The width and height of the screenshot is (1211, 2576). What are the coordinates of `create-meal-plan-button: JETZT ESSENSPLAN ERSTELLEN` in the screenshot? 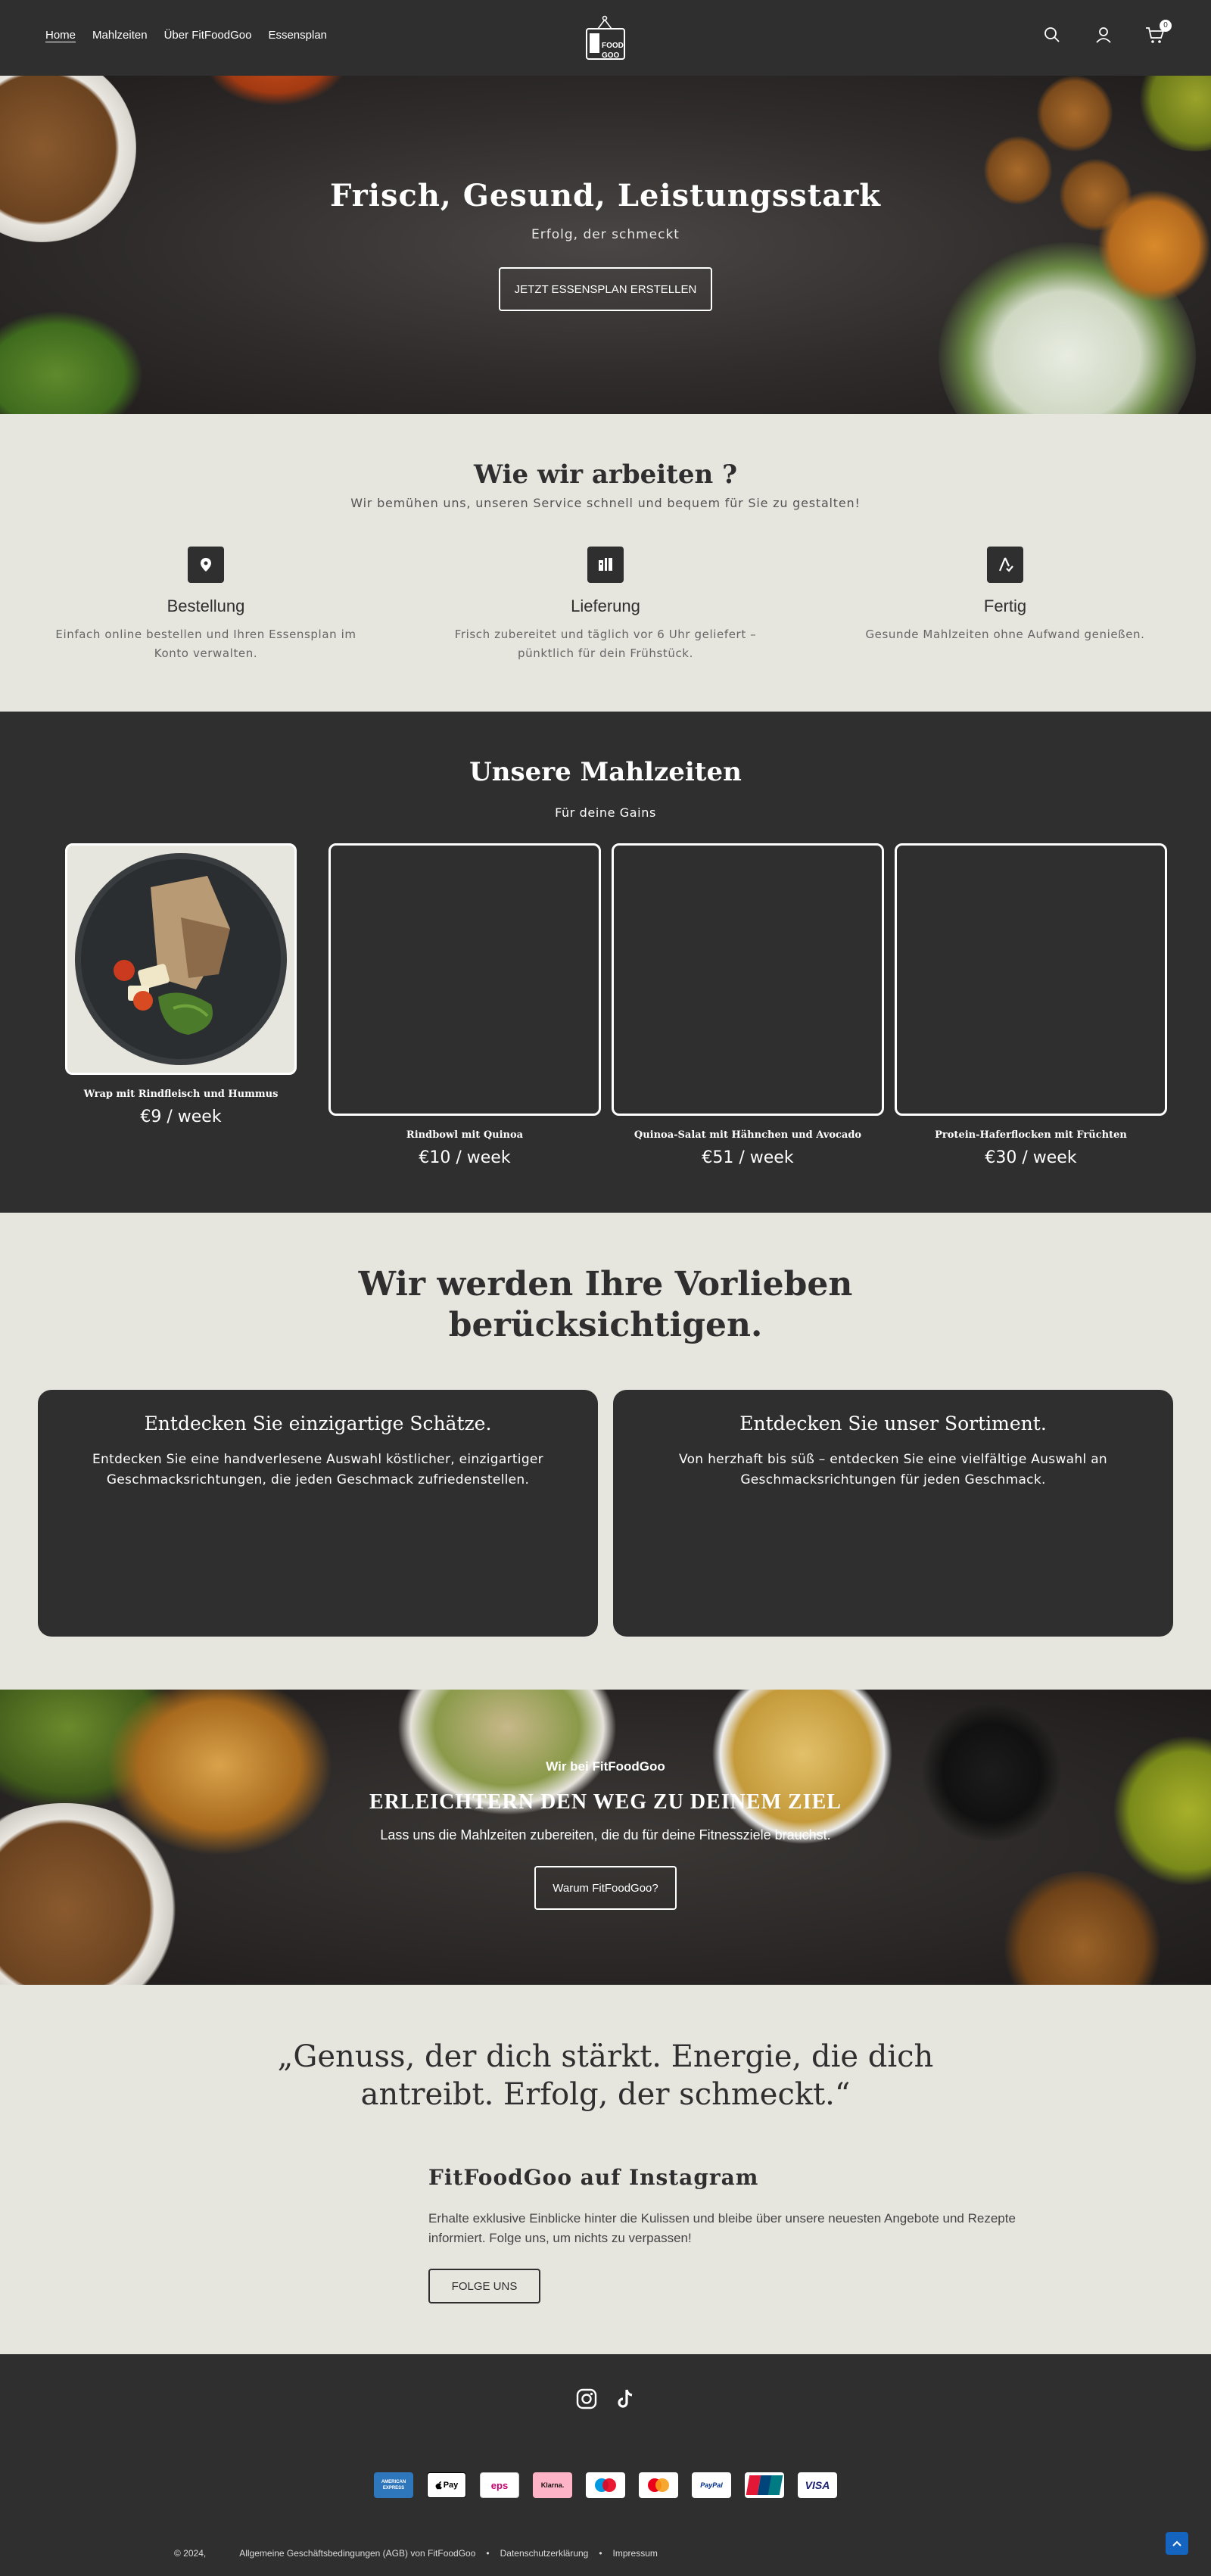 It's located at (606, 289).